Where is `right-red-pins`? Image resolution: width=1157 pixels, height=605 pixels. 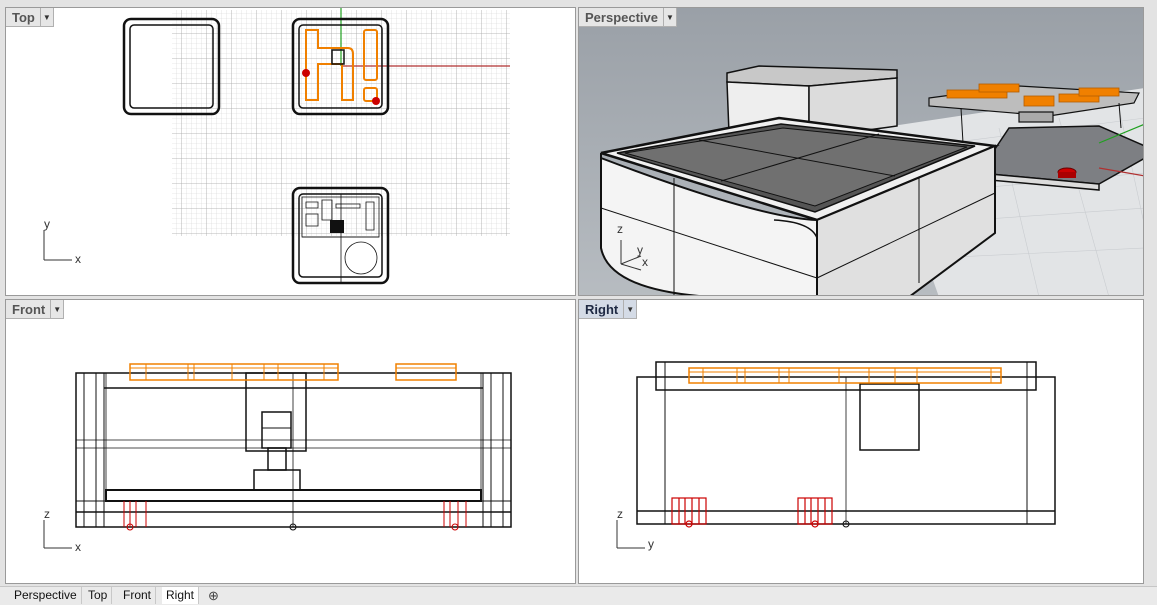 right-red-pins is located at coordinates (752, 512).